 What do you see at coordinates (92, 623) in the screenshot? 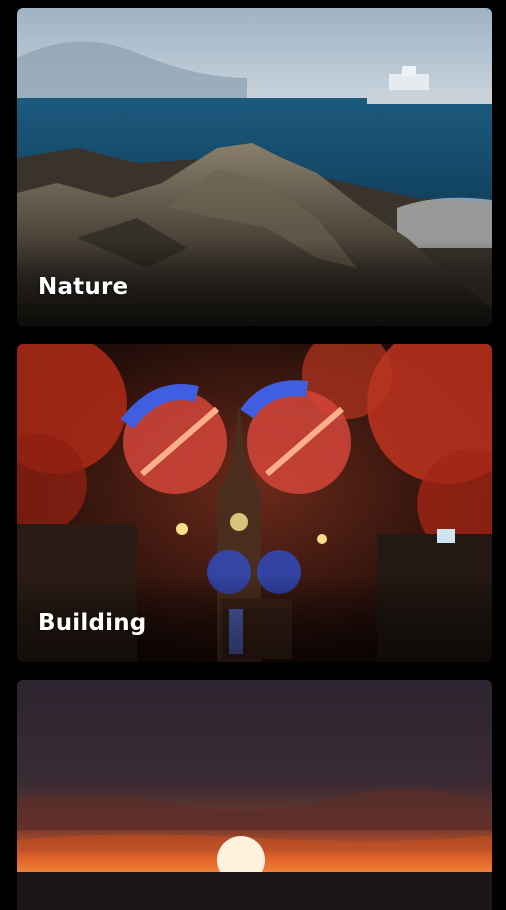
I see `category-label-building: Building` at bounding box center [92, 623].